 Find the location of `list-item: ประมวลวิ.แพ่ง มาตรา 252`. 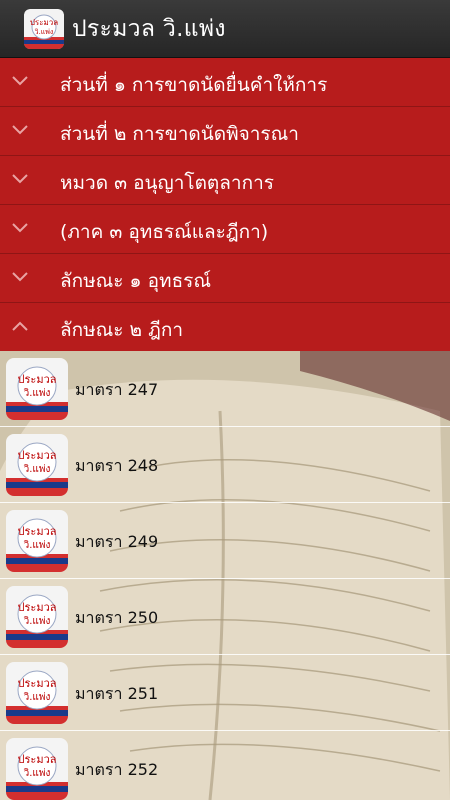

list-item: ประมวลวิ.แพ่ง มาตรา 252 is located at coordinates (225, 765).